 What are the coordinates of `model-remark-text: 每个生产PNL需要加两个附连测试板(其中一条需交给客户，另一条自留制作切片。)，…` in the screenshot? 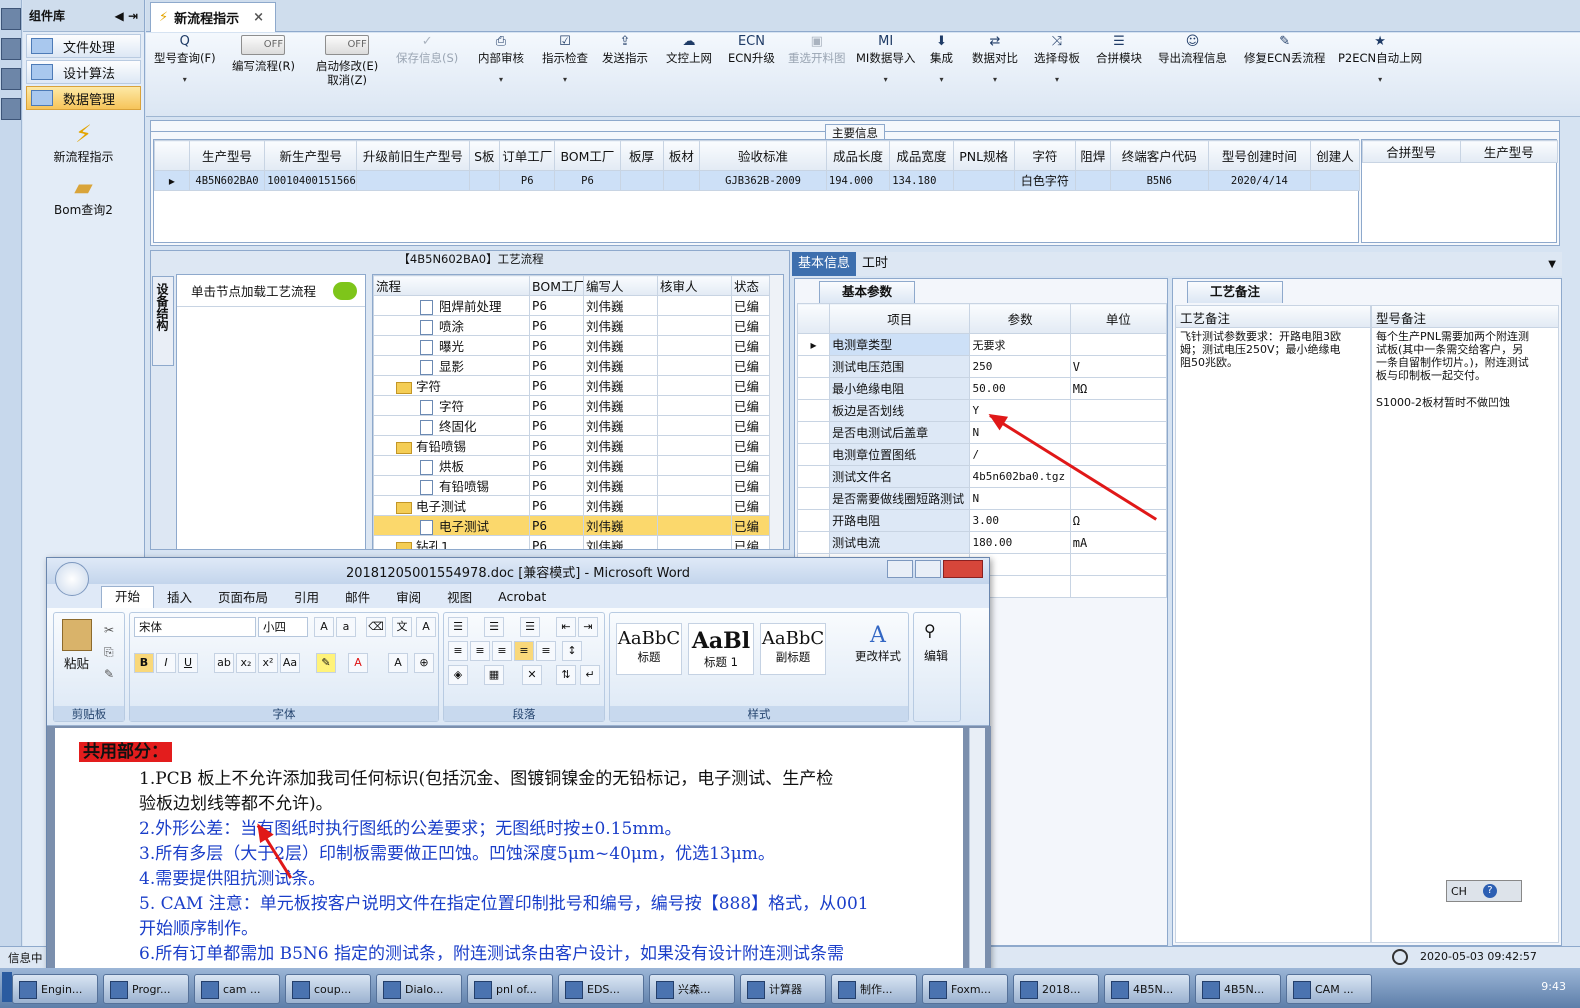 It's located at (1455, 356).